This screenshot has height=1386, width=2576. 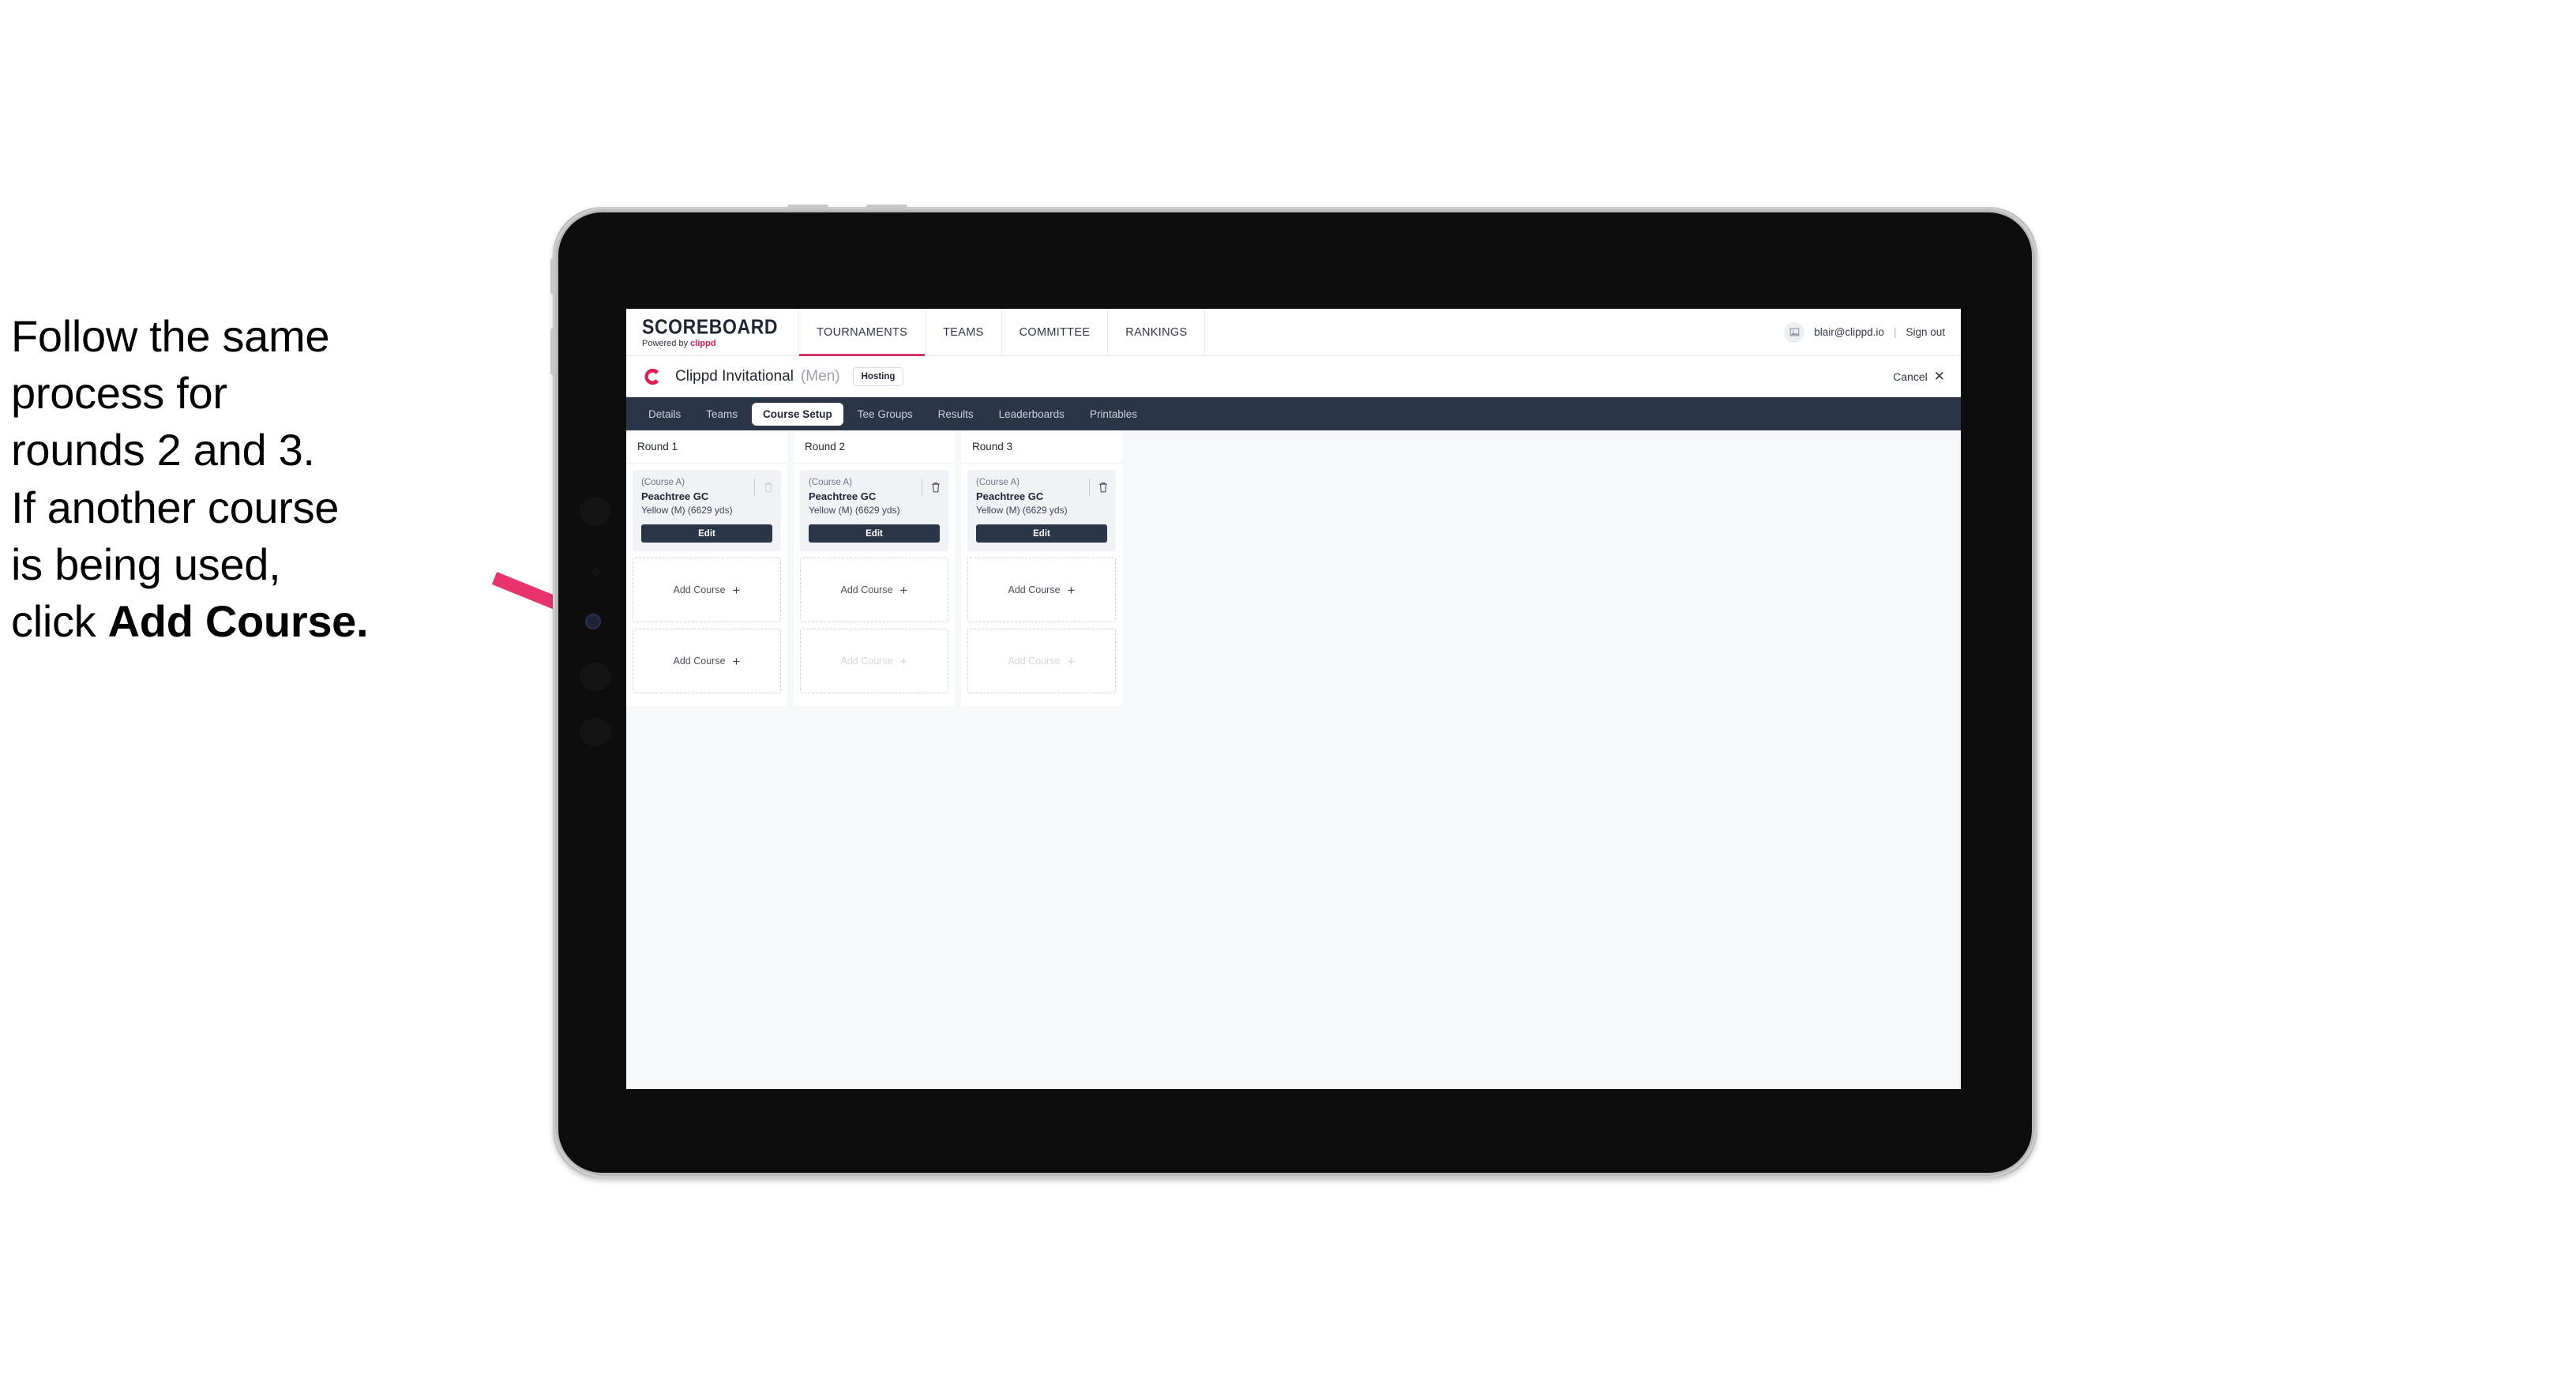 What do you see at coordinates (553, 276) in the screenshot?
I see `tablet-volume-up-button` at bounding box center [553, 276].